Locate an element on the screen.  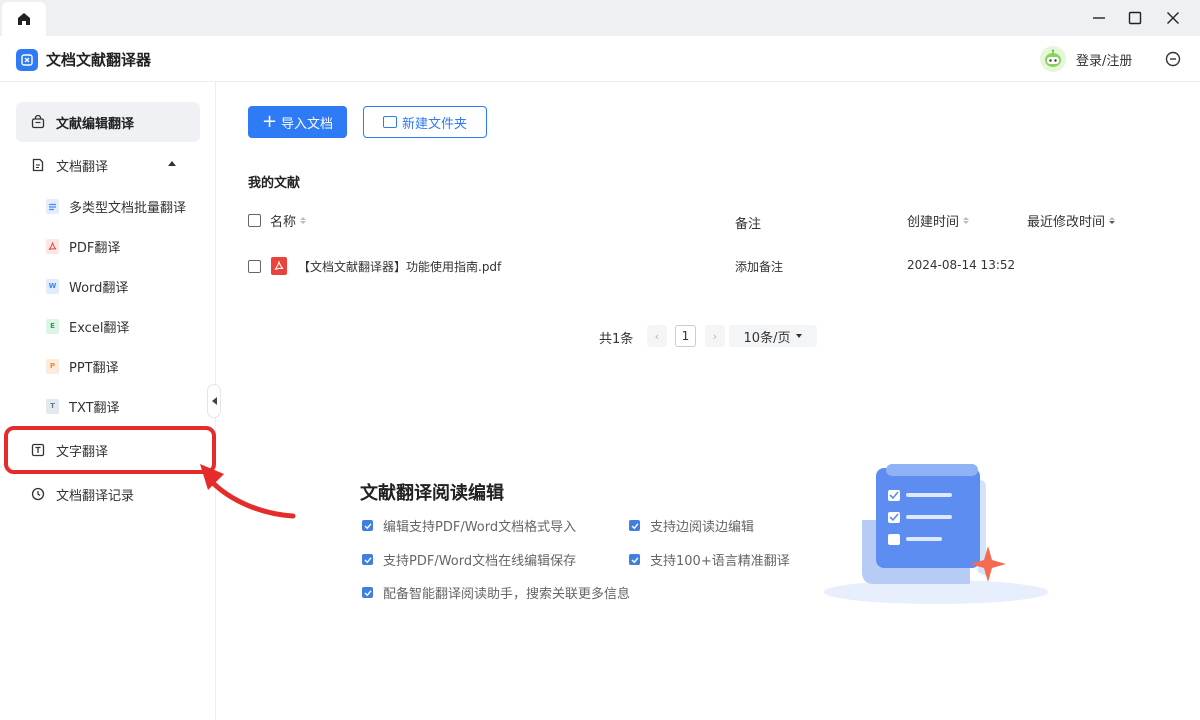
robot-avatar-icon is located at coordinates (1053, 58).